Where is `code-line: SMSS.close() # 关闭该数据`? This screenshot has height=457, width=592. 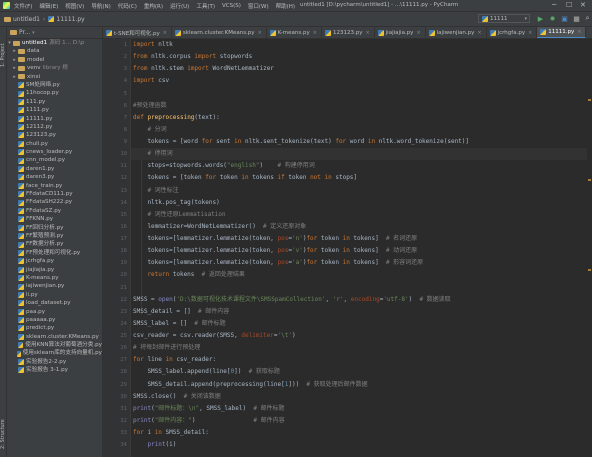 code-line: SMSS.close() # 关闭该数据 is located at coordinates (301, 397).